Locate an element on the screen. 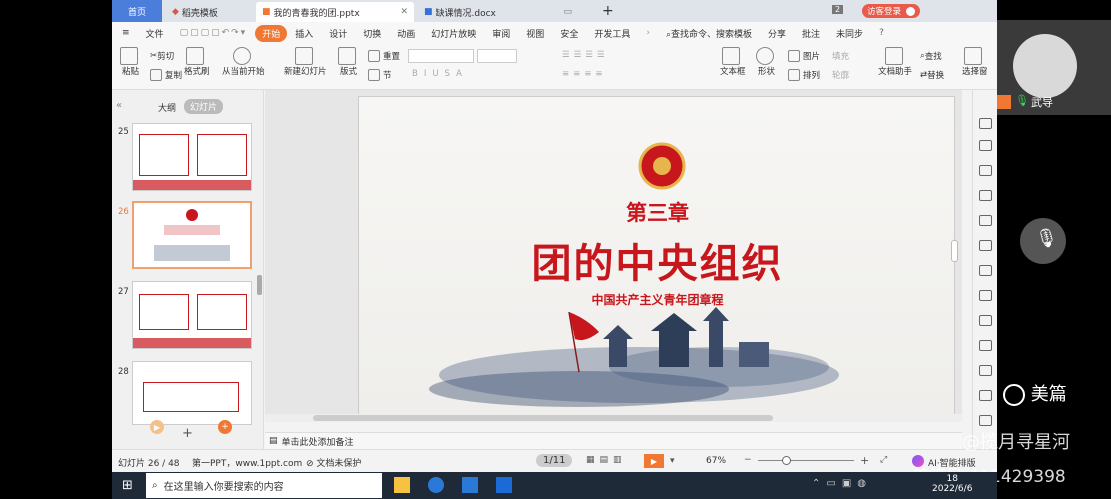 Image resolution: width=1111 pixels, height=499 pixels. horizontal-scrollbar is located at coordinates (613, 418).